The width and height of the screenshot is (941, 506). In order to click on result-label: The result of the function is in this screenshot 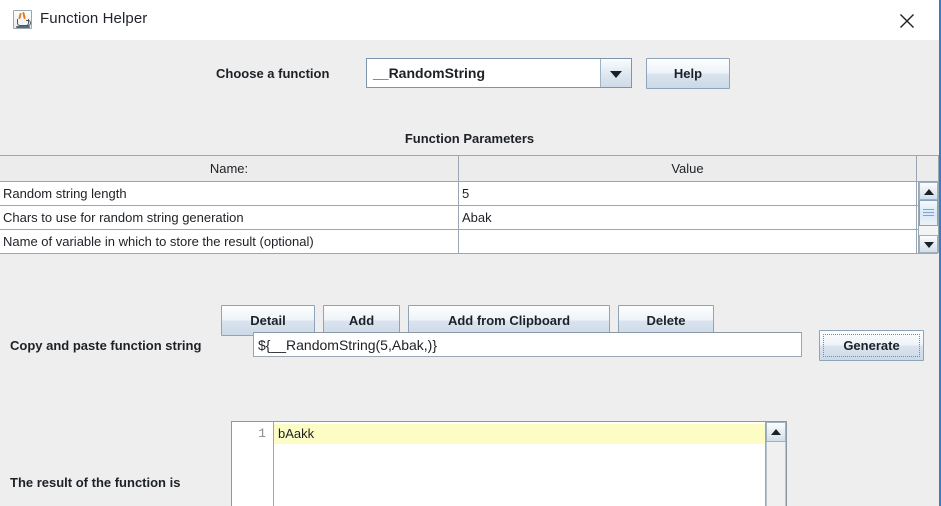, I will do `click(95, 482)`.